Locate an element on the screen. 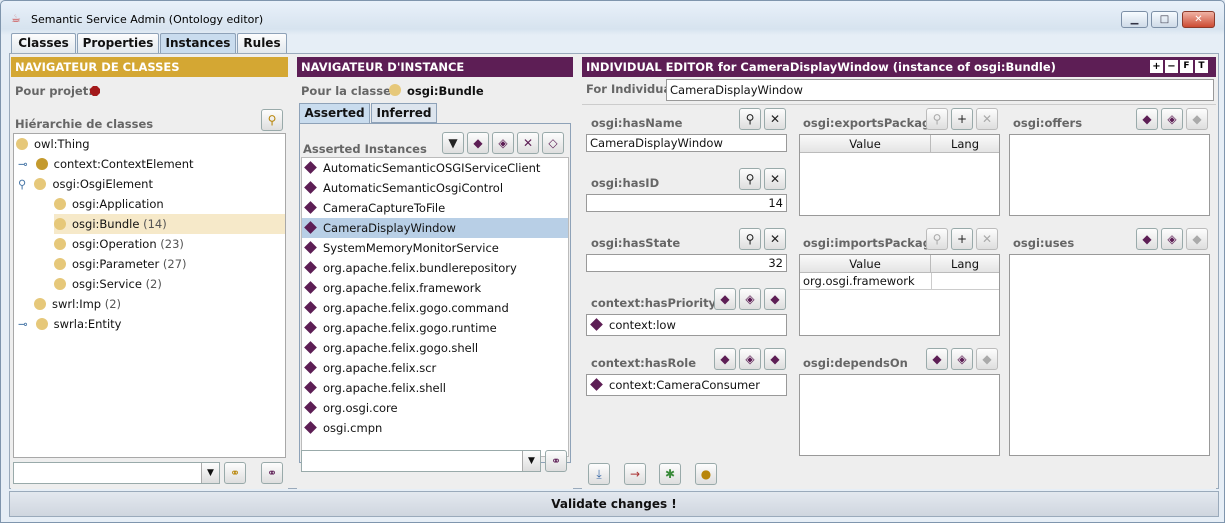 The image size is (1225, 523). edit-instance-icon: ◇ is located at coordinates (553, 143).